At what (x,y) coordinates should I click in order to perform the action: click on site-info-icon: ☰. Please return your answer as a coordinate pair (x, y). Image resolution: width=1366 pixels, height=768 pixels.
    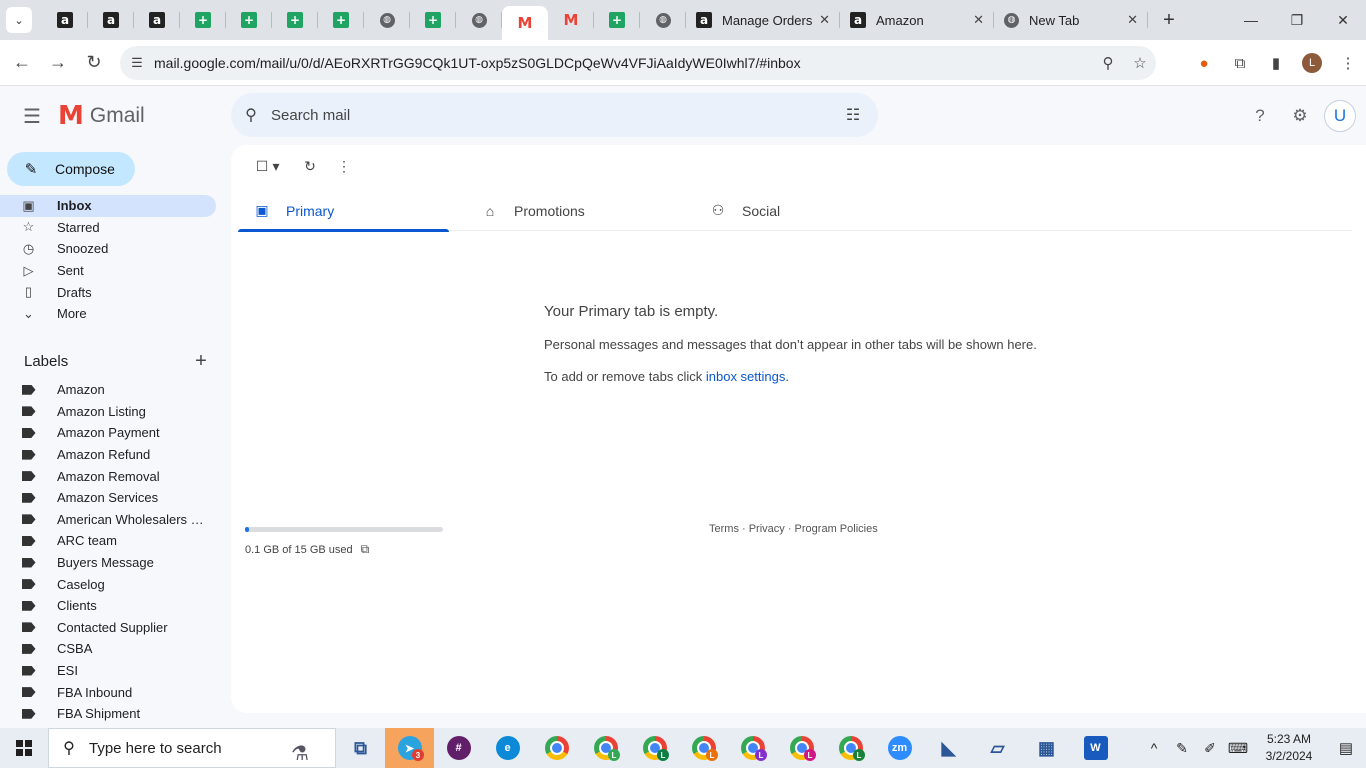
    Looking at the image, I should click on (137, 63).